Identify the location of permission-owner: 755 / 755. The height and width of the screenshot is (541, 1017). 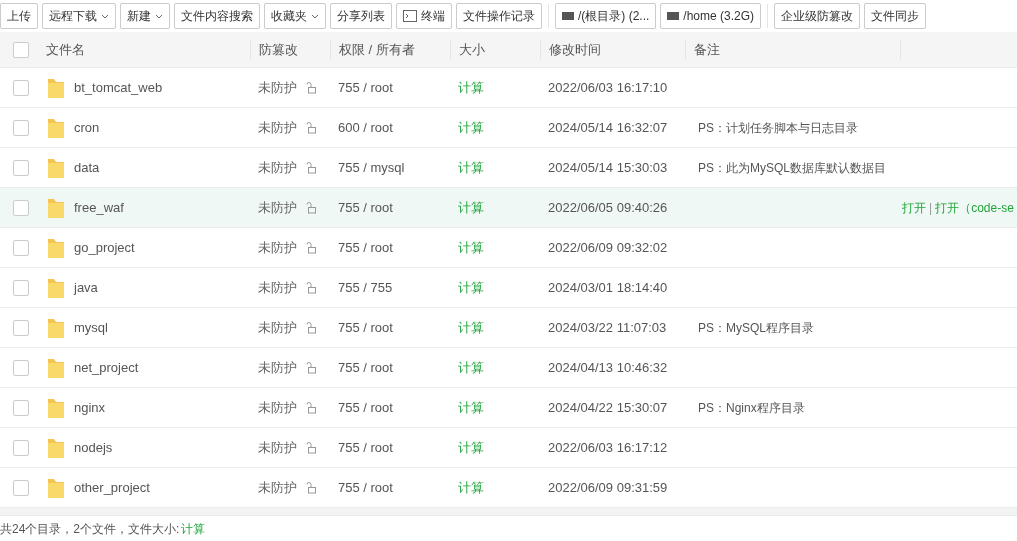
(365, 287).